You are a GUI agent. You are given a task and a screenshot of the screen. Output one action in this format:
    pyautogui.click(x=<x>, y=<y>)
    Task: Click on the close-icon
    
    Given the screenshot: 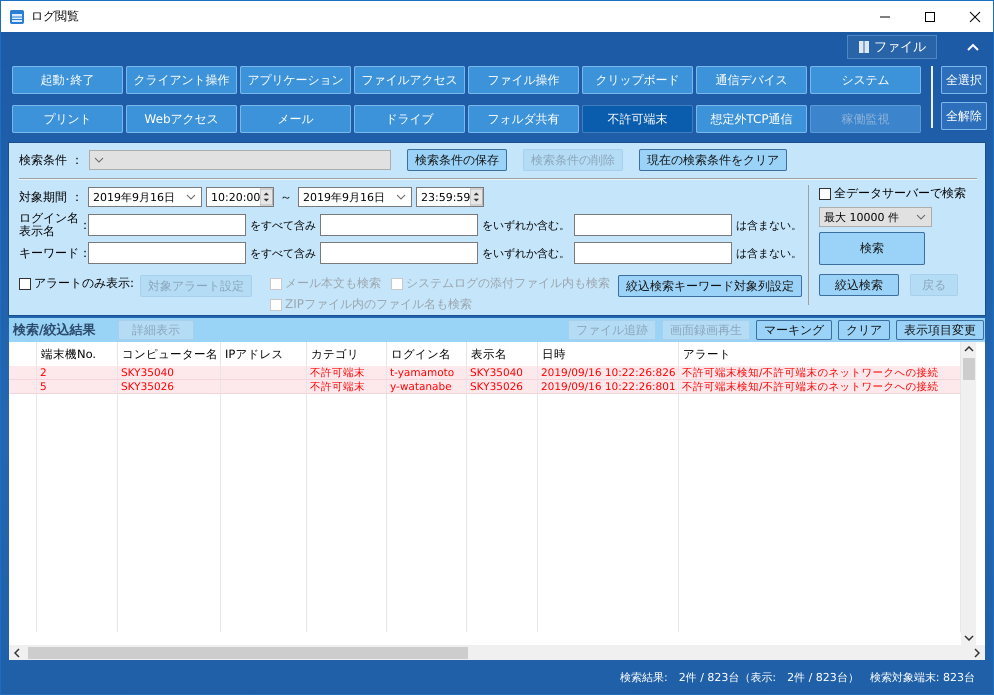 What is the action you would take?
    pyautogui.click(x=975, y=16)
    